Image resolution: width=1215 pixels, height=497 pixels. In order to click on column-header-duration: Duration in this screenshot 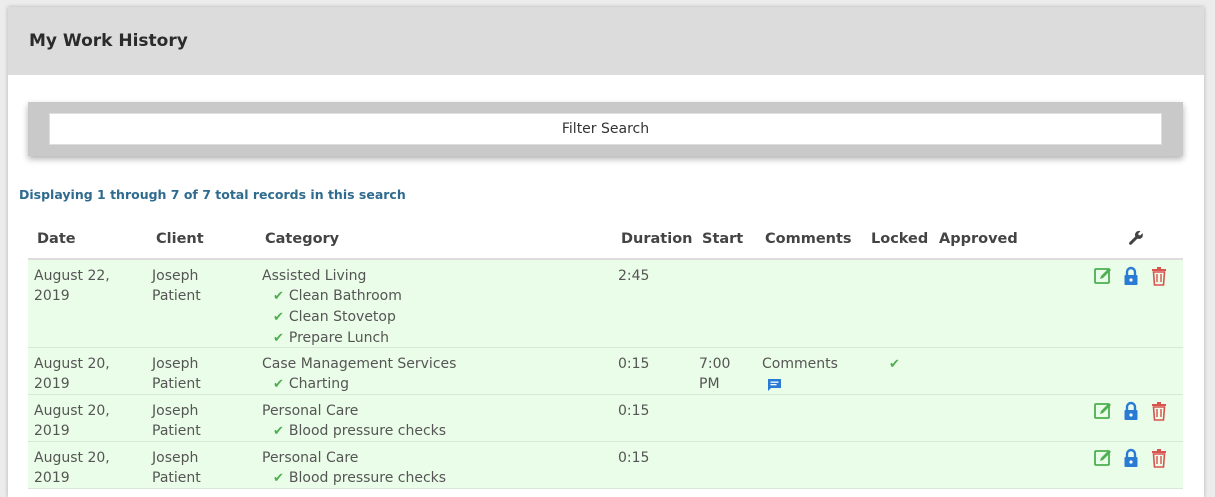, I will do `click(656, 239)`.